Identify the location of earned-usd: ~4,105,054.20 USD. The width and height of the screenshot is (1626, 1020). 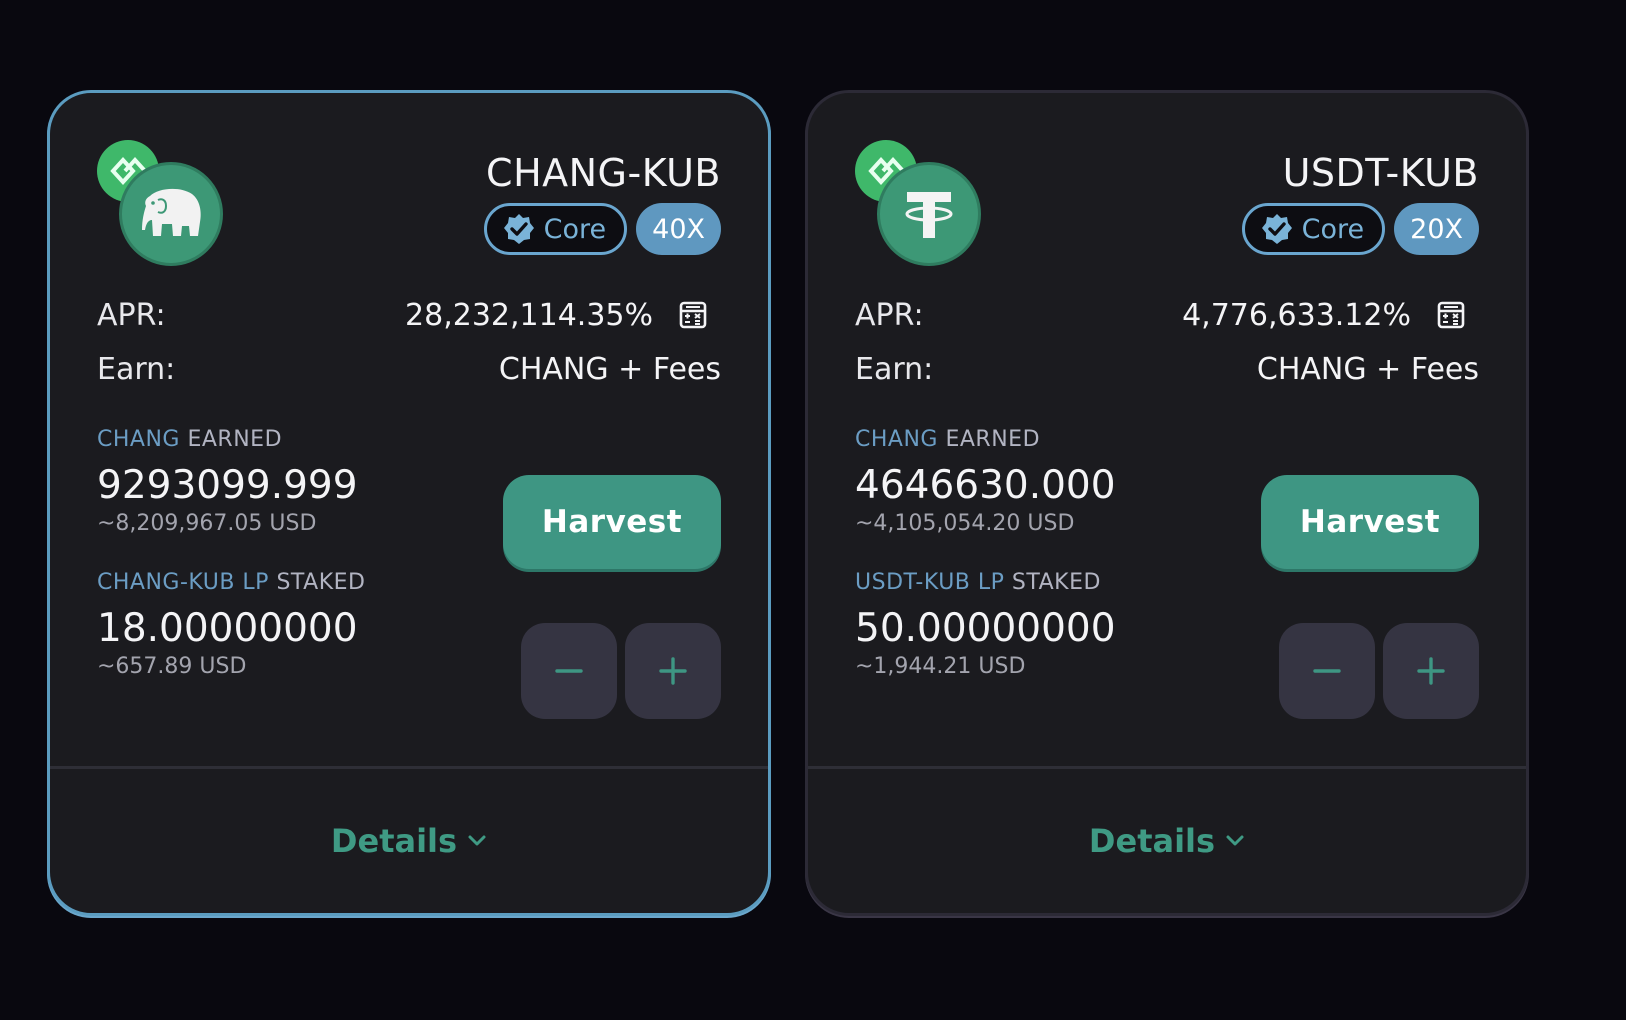
(965, 523).